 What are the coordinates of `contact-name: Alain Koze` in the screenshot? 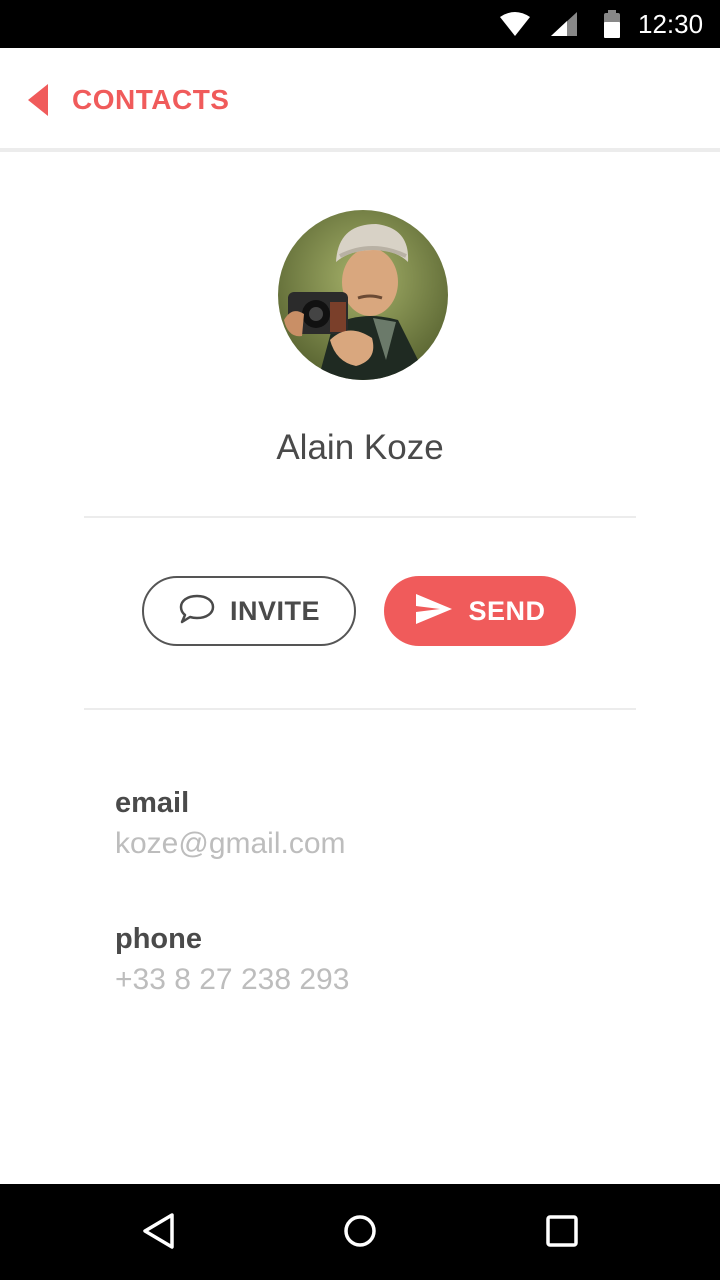 It's located at (360, 447).